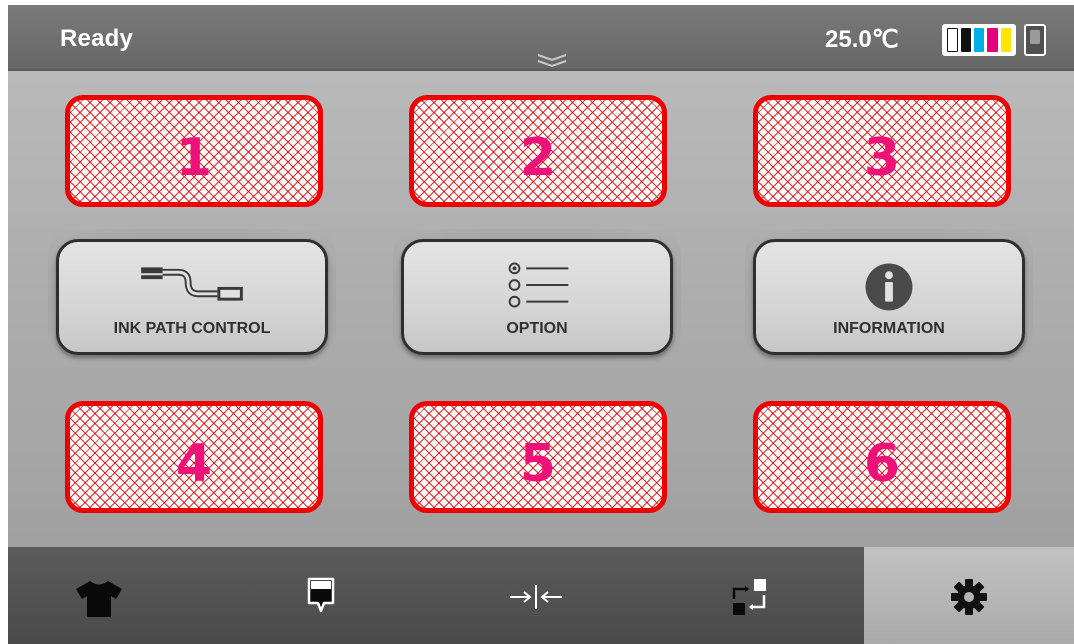 Image resolution: width=1074 pixels, height=644 pixels. What do you see at coordinates (538, 285) in the screenshot?
I see `radio-list-icon` at bounding box center [538, 285].